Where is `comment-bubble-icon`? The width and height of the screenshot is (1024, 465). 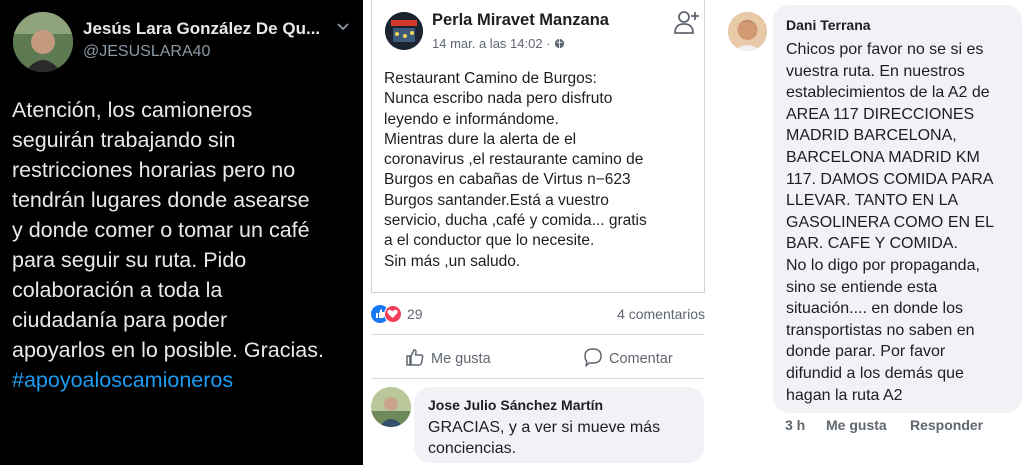
comment-bubble-icon is located at coordinates (596, 359).